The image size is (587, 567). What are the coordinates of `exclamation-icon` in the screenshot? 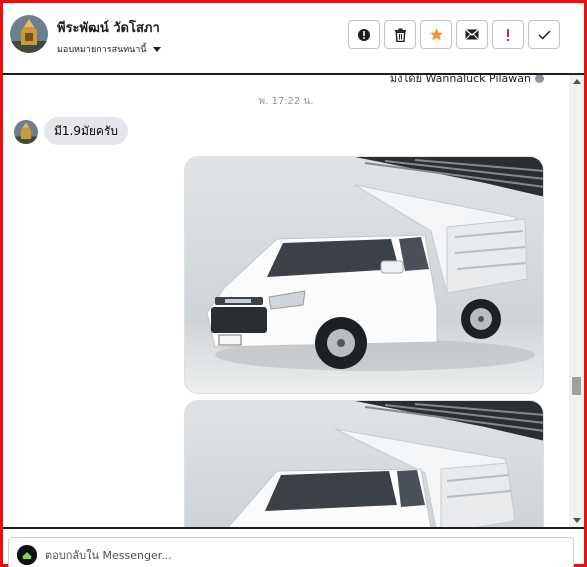 It's located at (508, 34).